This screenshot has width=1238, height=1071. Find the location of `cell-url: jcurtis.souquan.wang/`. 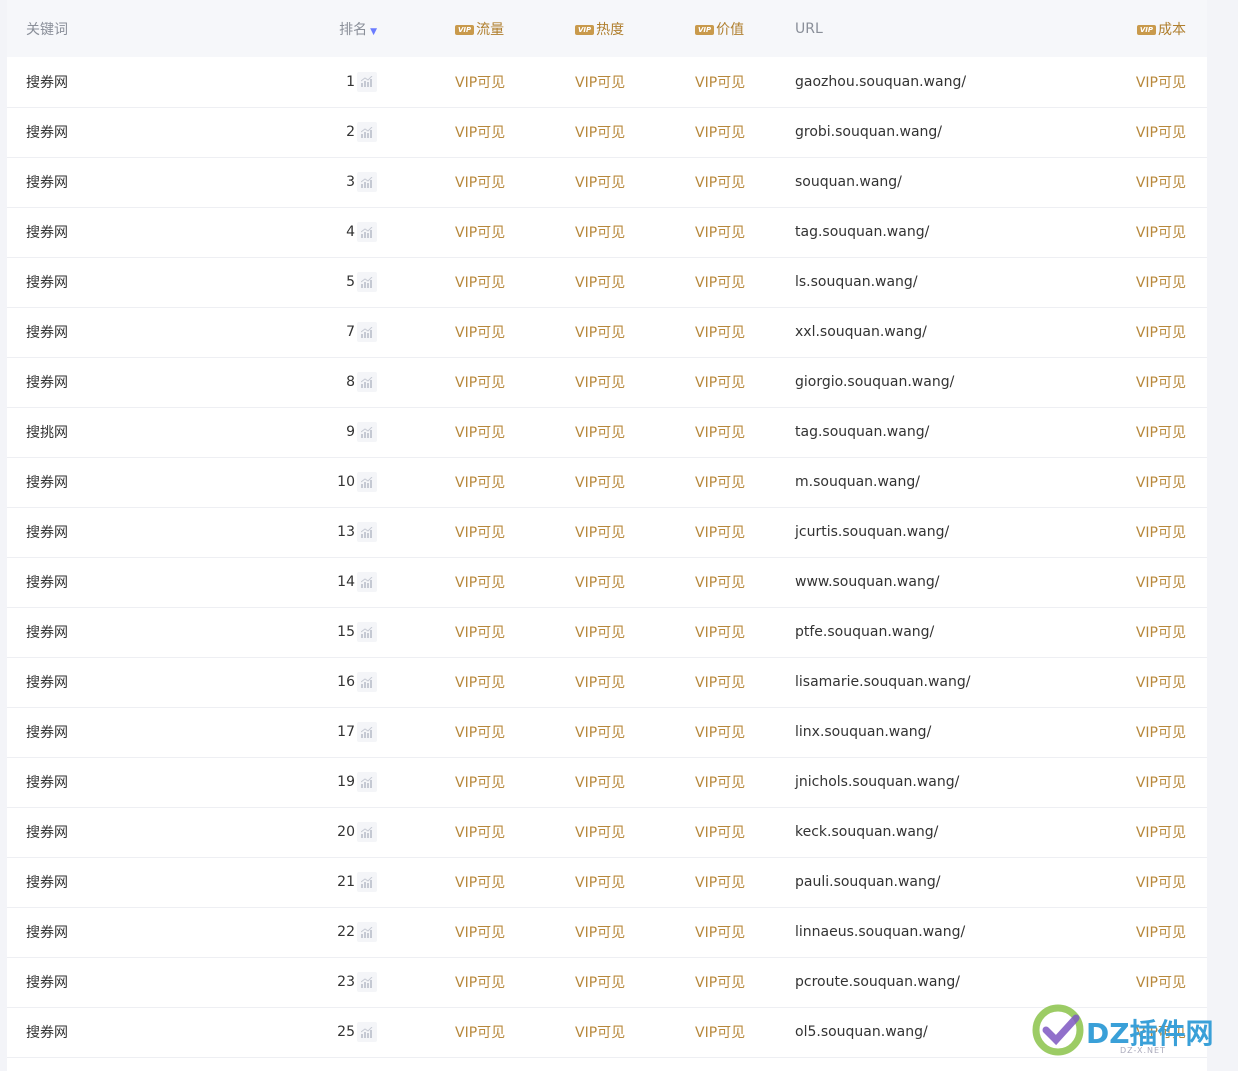

cell-url: jcurtis.souquan.wang/ is located at coordinates (857, 532).